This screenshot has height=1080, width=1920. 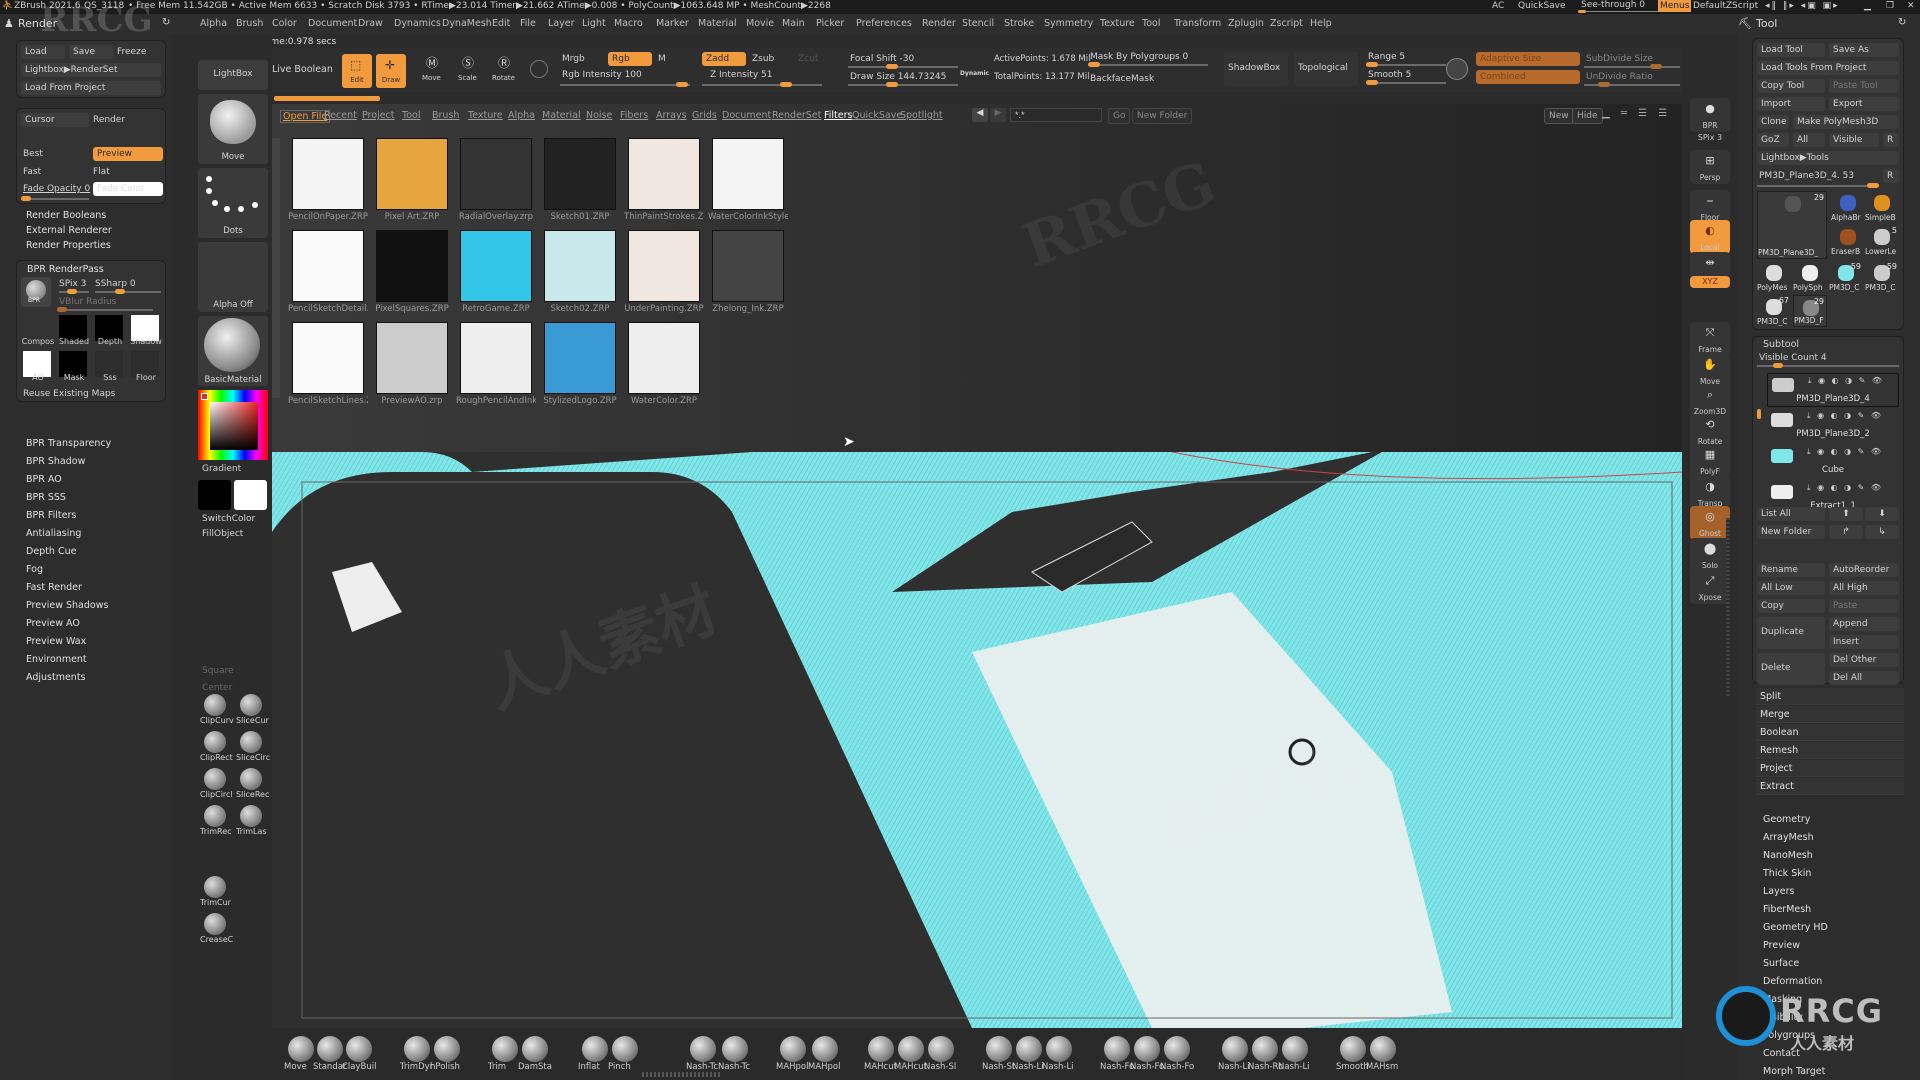 I want to click on lightbox-tab-grids: Grids, so click(x=704, y=115).